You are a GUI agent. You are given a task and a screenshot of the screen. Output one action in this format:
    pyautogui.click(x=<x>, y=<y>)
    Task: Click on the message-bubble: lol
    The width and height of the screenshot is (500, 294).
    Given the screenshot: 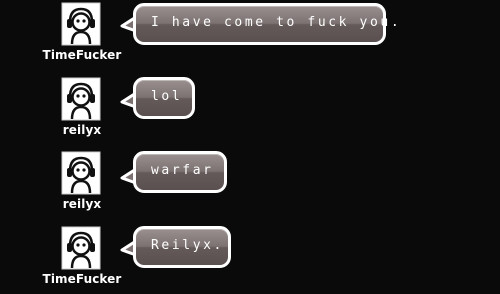 What is the action you would take?
    pyautogui.click(x=164, y=98)
    